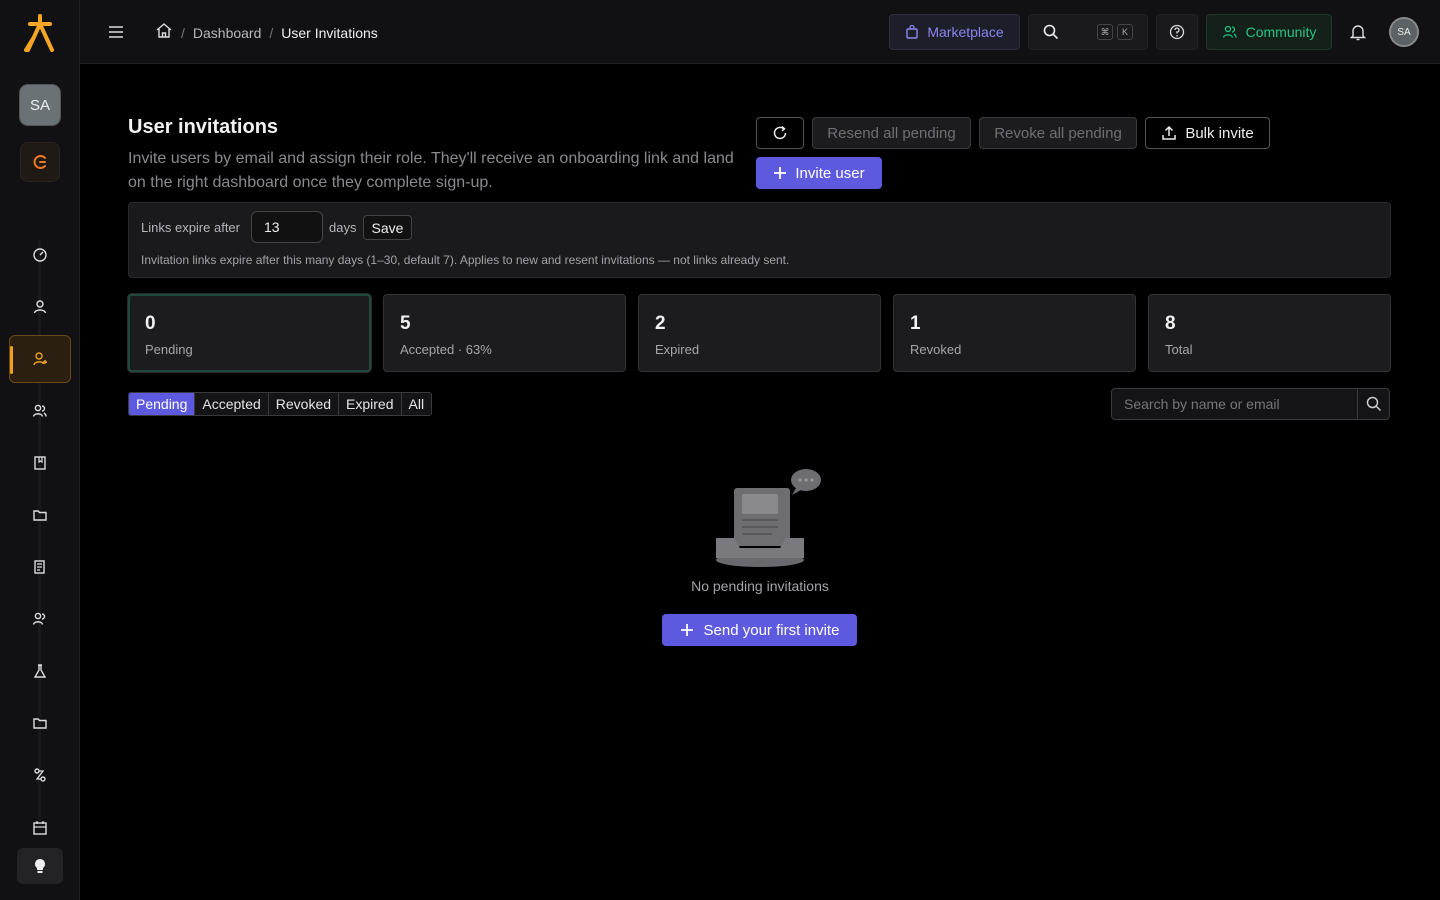 This screenshot has height=900, width=1440. I want to click on shopping-bag-icon, so click(912, 32).